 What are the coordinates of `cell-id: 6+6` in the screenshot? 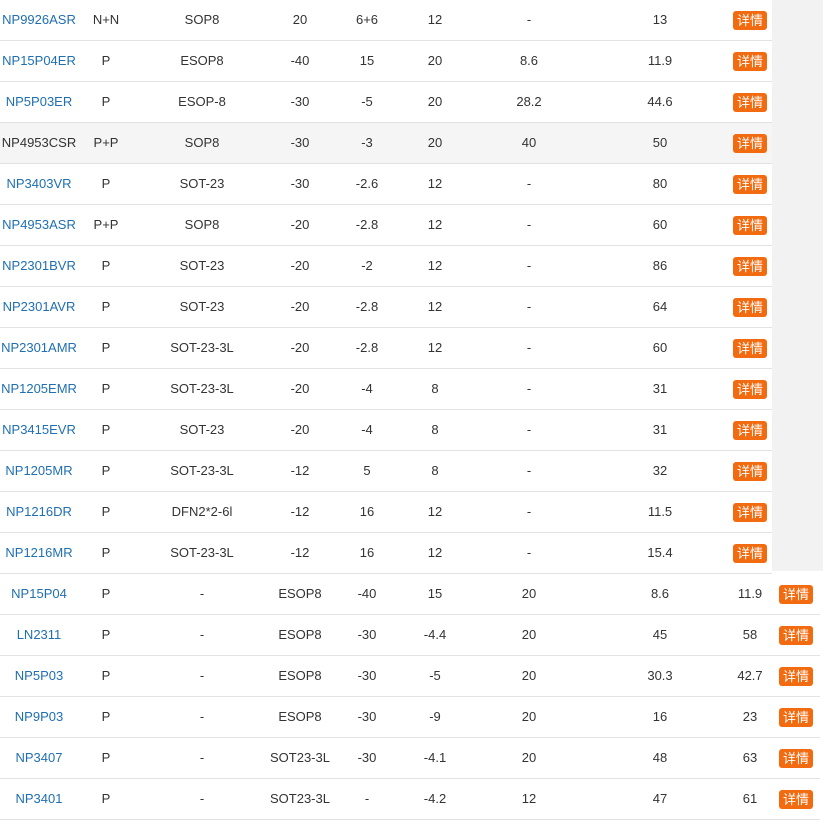 It's located at (367, 19).